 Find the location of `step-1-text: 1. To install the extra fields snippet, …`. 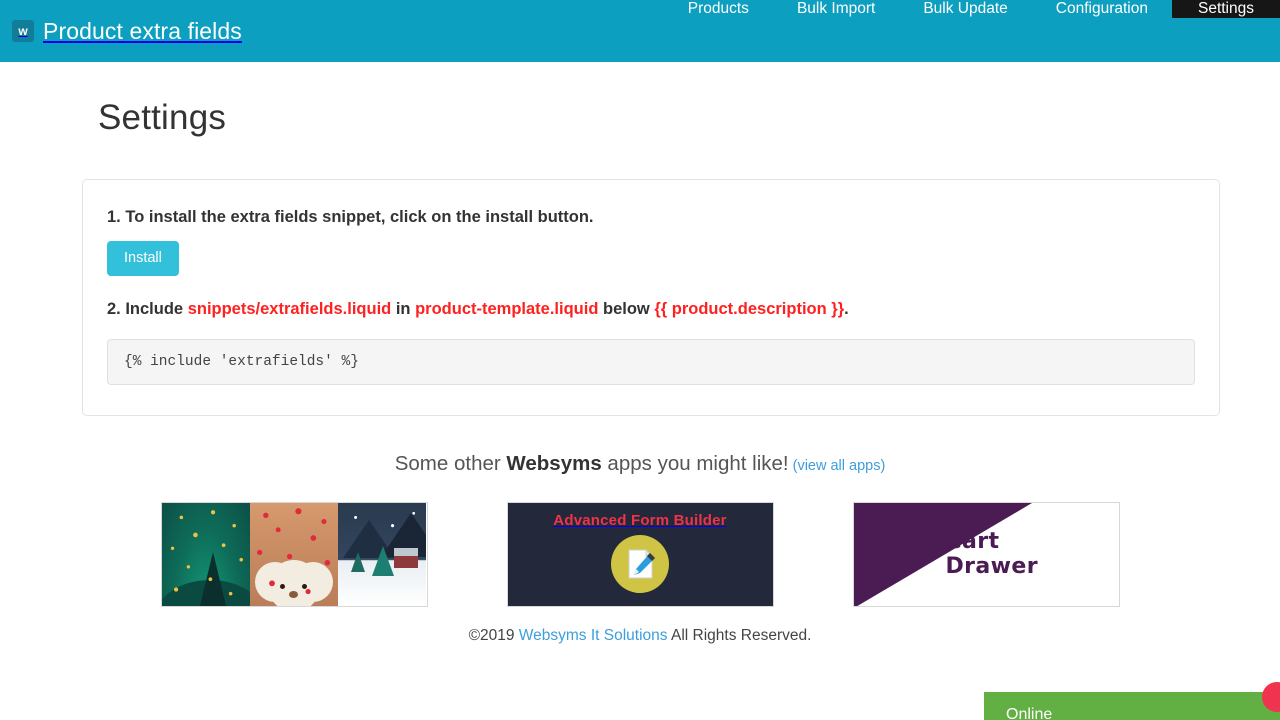

step-1-text: 1. To install the extra fields snippet, … is located at coordinates (350, 217).